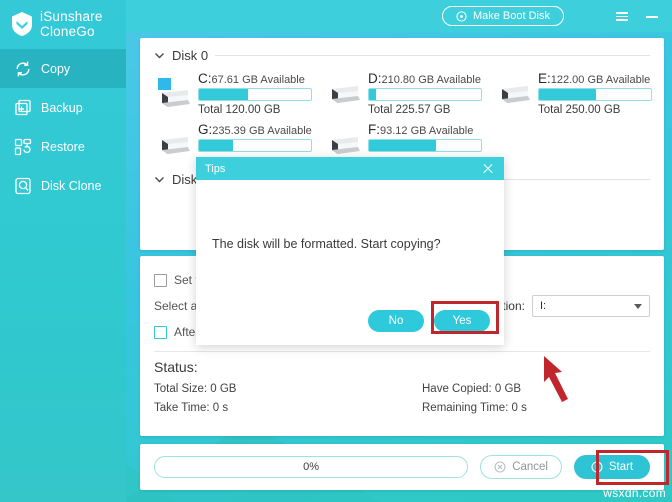 The width and height of the screenshot is (672, 502). I want to click on have-copied-value: Have Copied: 0 GB, so click(472, 388).